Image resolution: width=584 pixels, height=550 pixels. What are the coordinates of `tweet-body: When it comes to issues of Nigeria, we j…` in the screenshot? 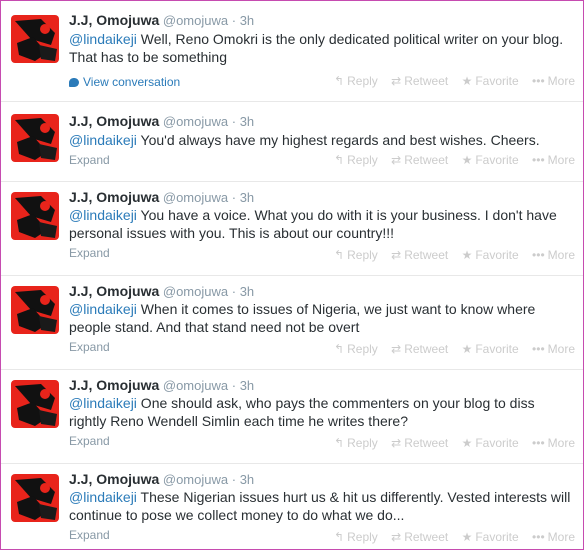 It's located at (302, 318).